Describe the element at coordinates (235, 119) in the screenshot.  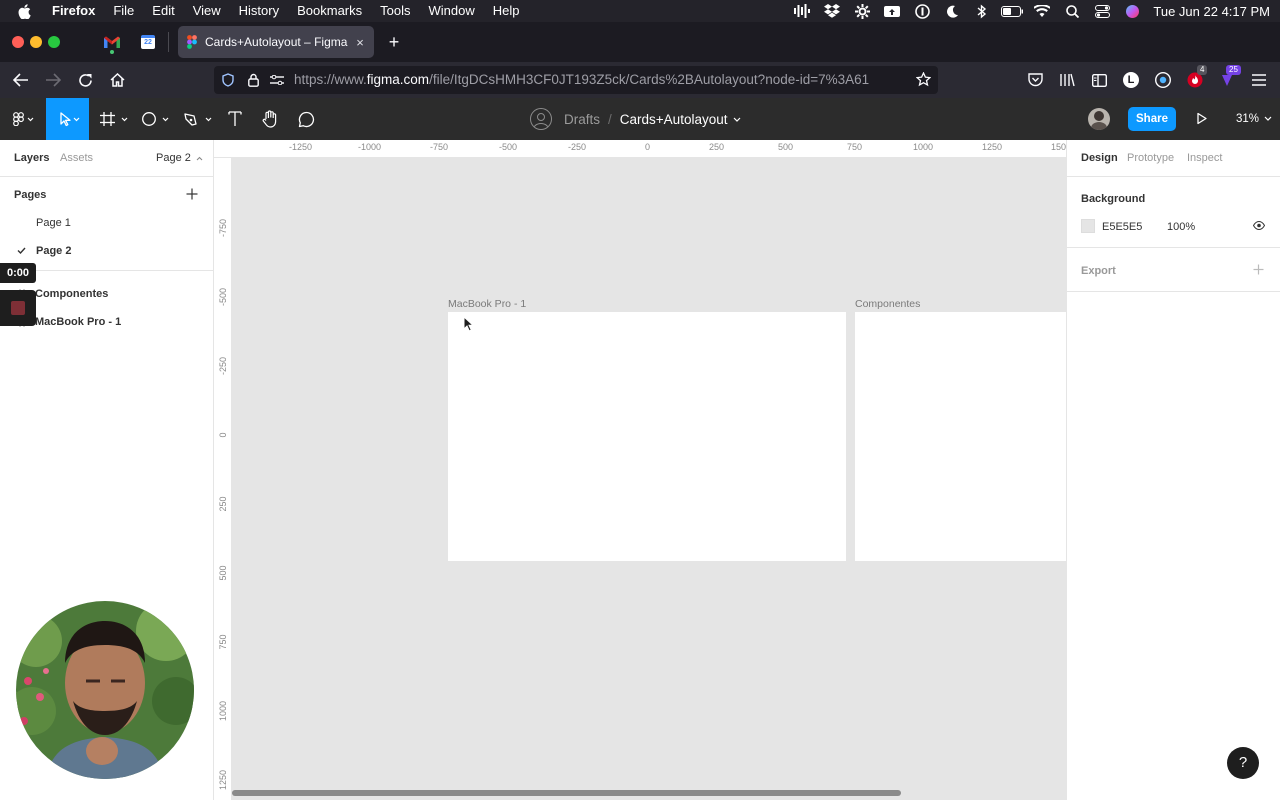
I see `text-tool-button` at that location.